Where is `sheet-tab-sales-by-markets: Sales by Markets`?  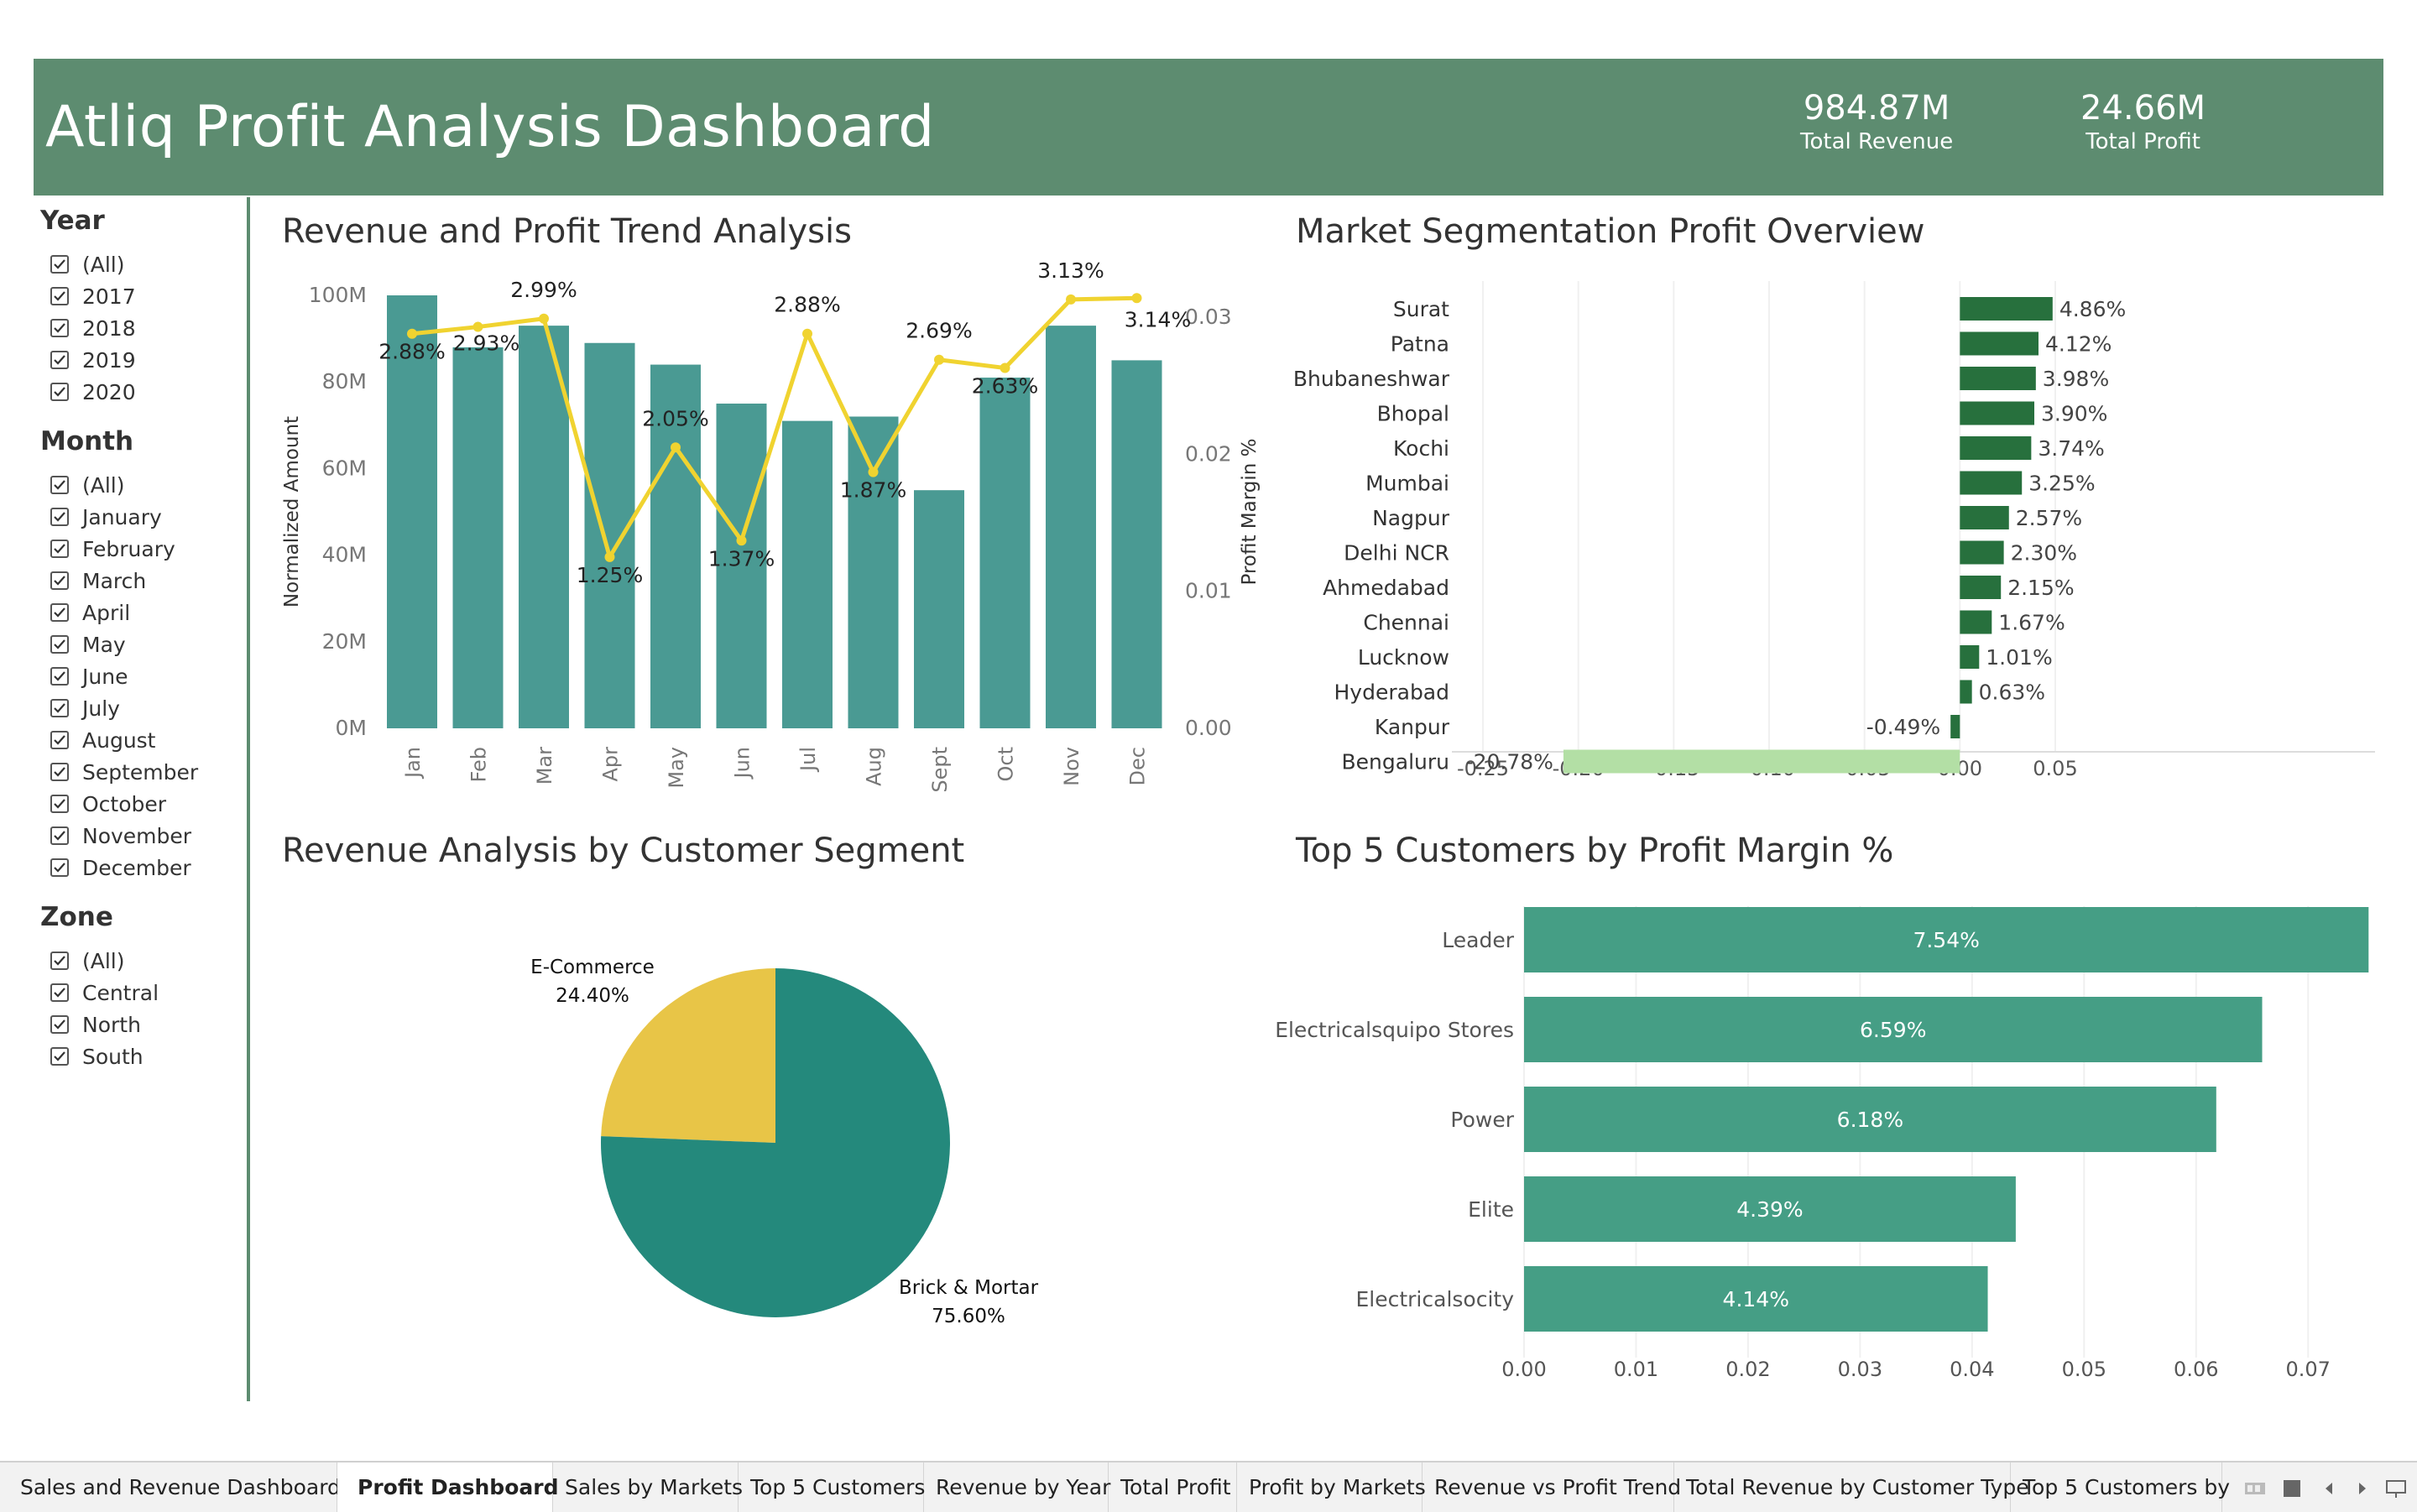 sheet-tab-sales-by-markets: Sales by Markets is located at coordinates (648, 1487).